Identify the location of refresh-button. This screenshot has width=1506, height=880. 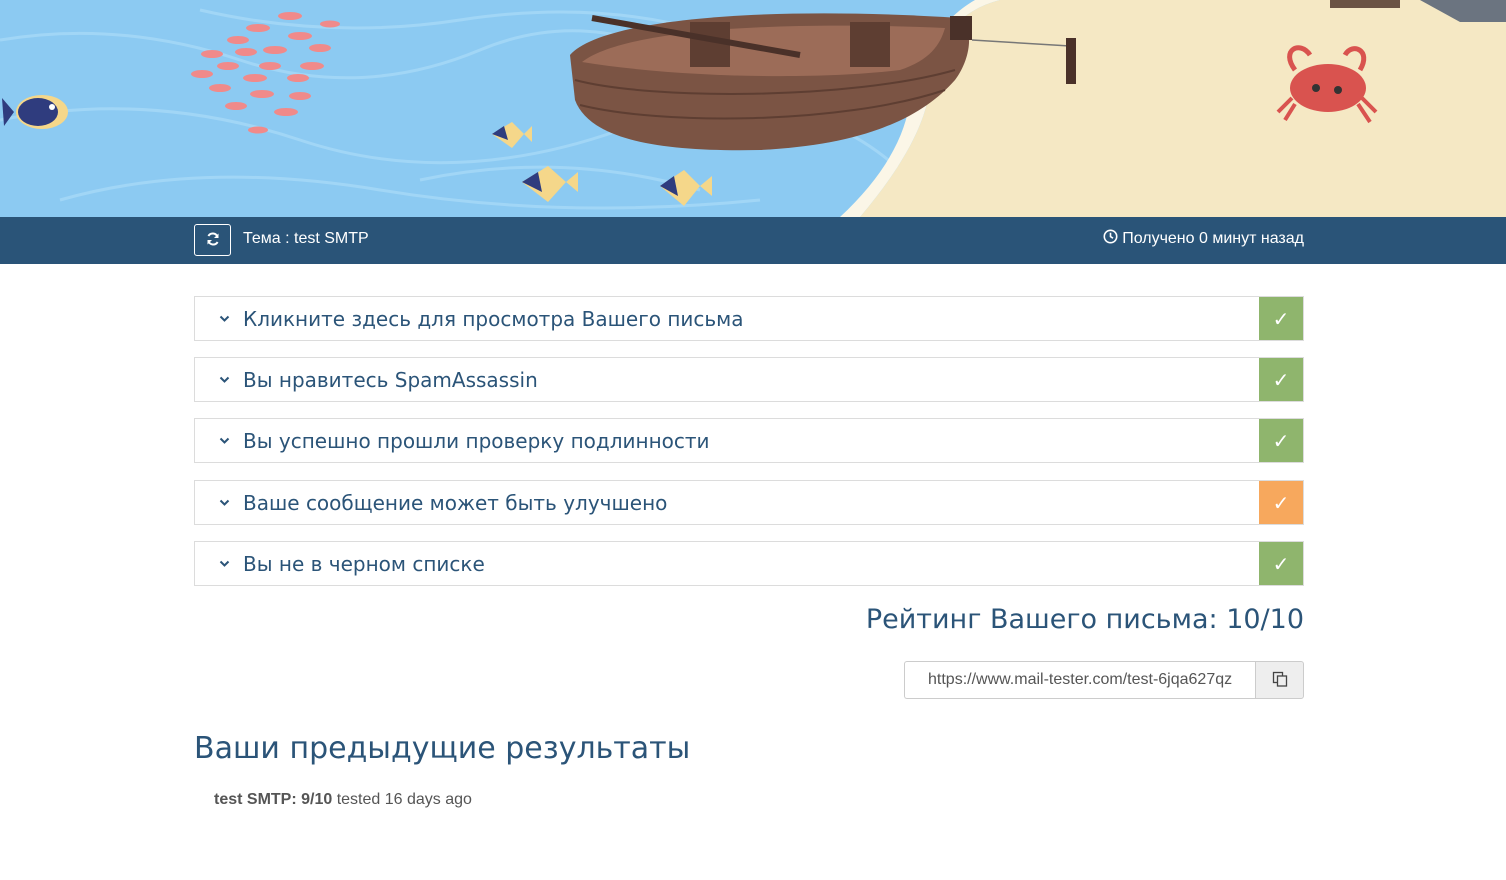
(212, 240).